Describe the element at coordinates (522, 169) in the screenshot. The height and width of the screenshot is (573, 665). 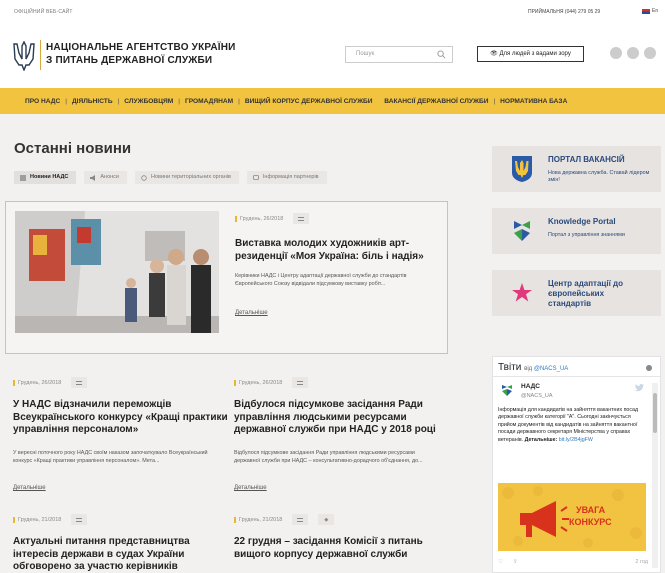
I see `trident-shield-icon` at that location.